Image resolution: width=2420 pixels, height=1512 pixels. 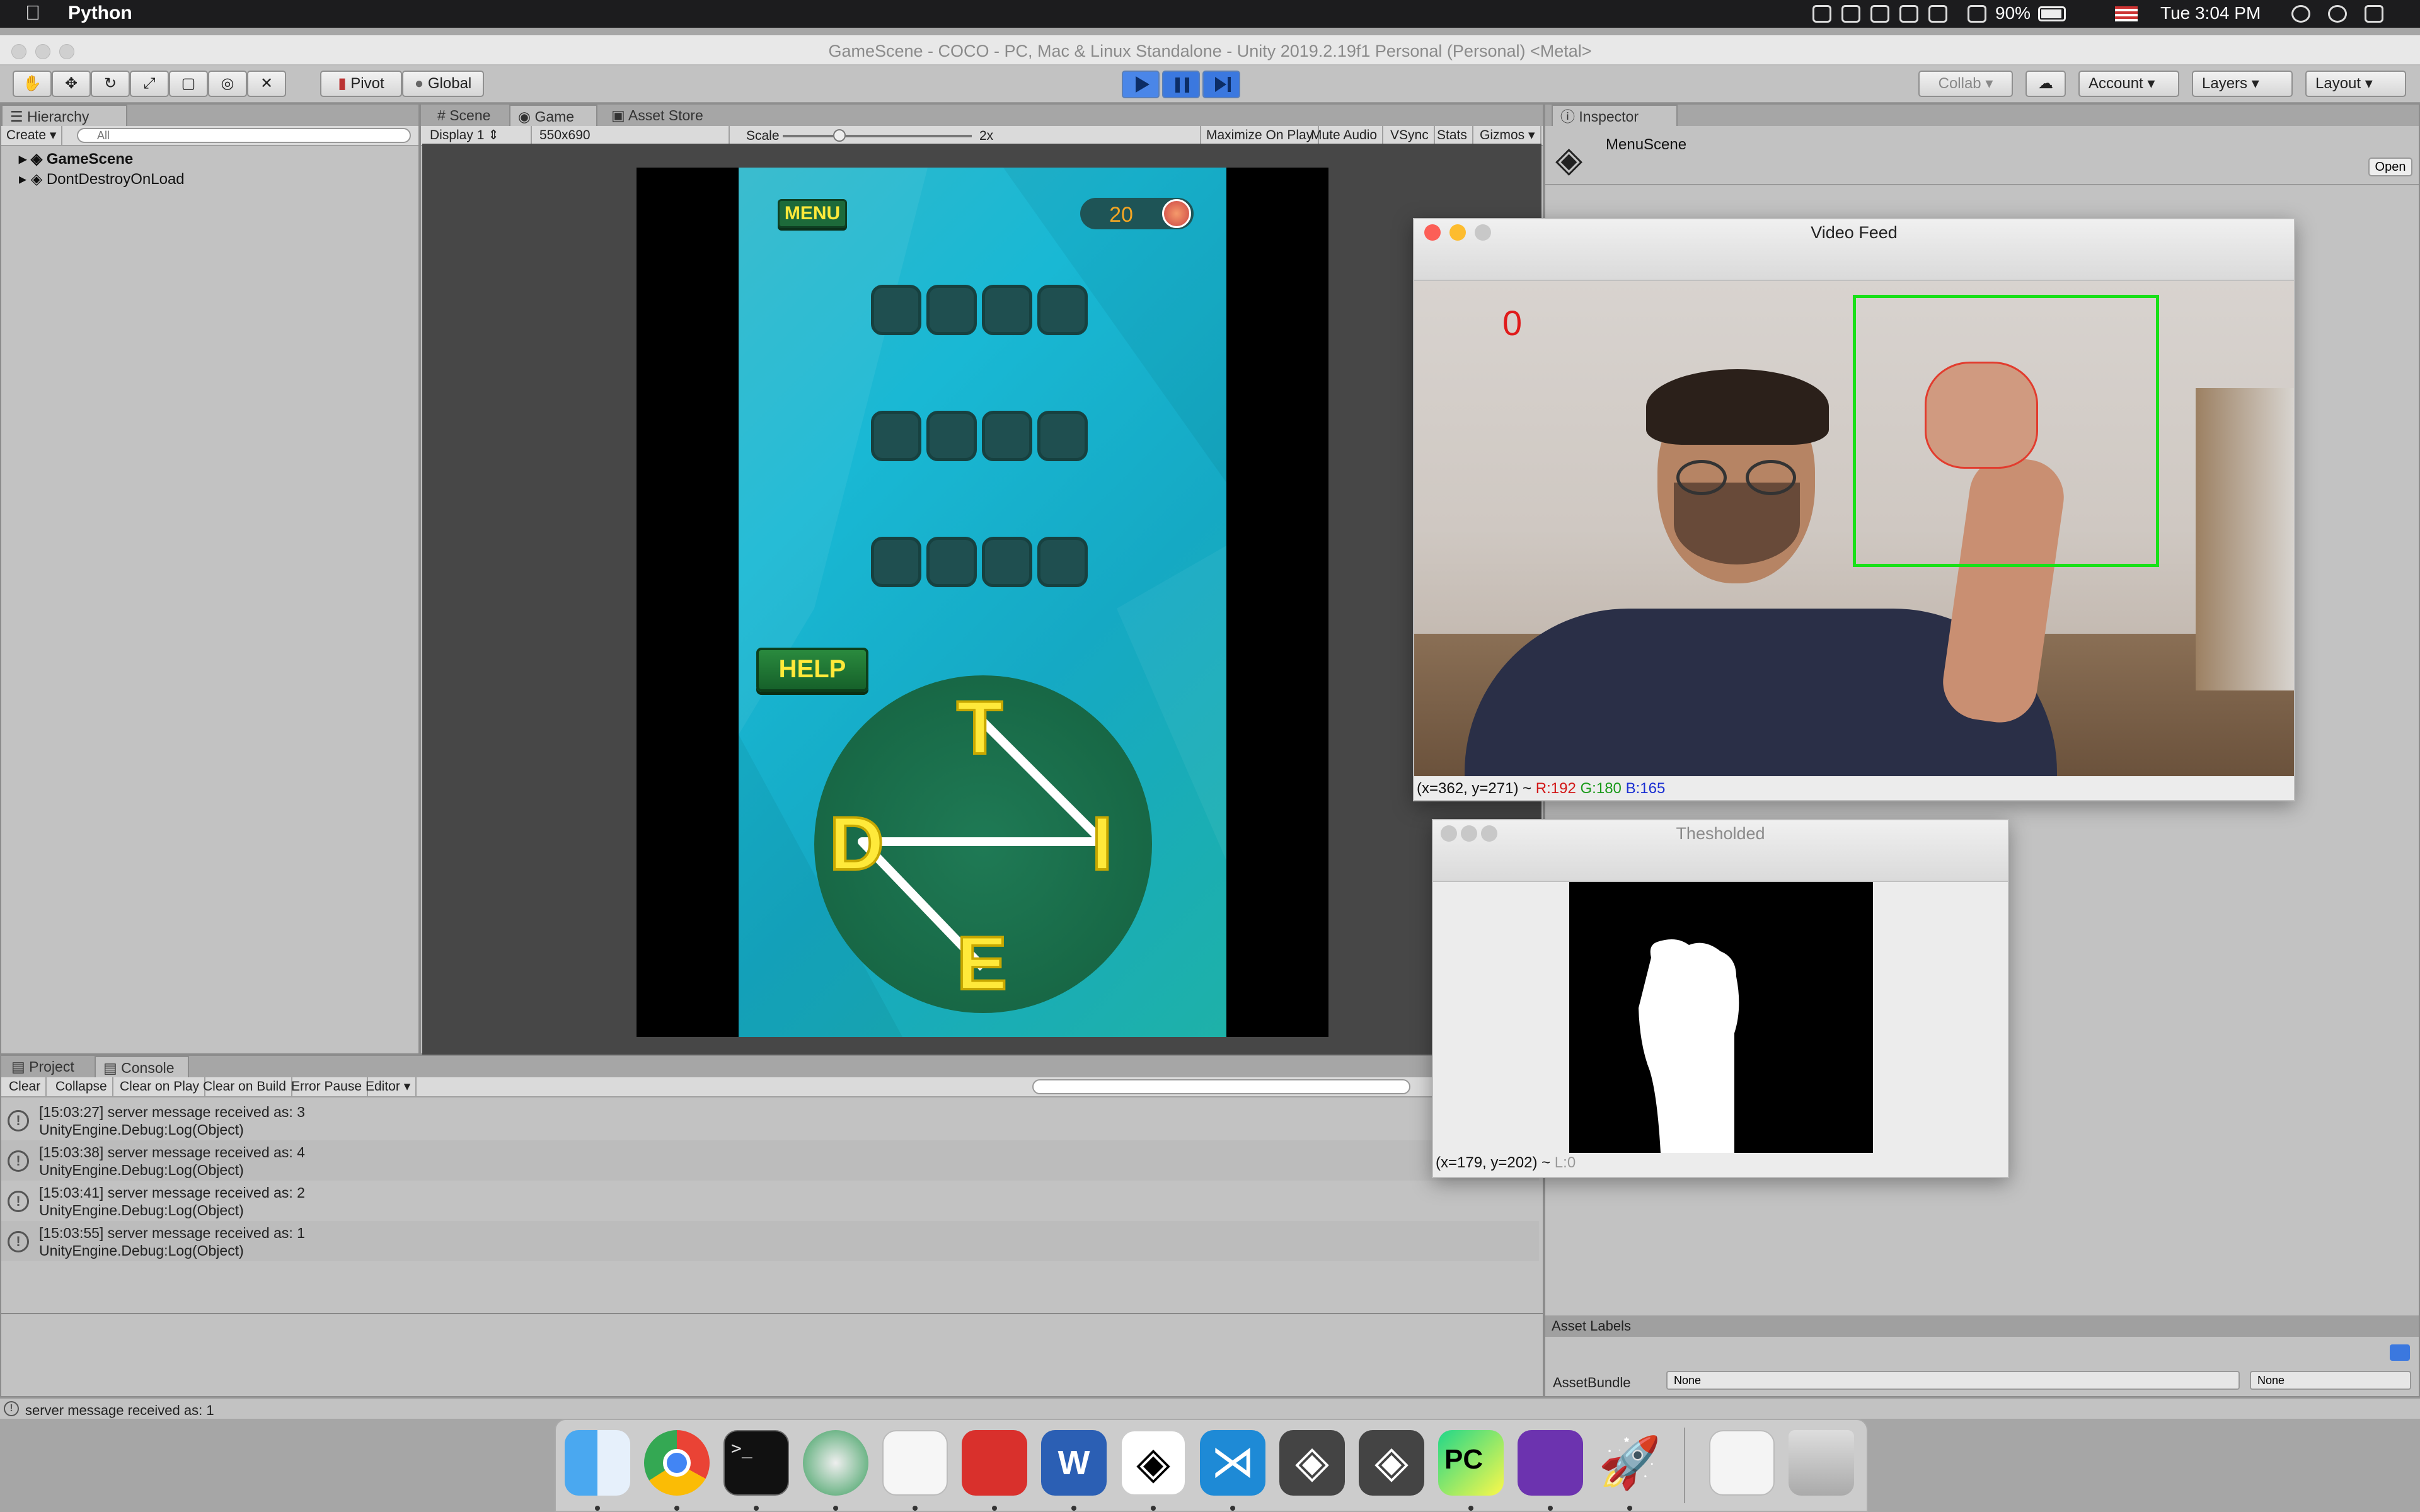 What do you see at coordinates (2210, 13) in the screenshot?
I see `clock: Tue 3:04 PM` at bounding box center [2210, 13].